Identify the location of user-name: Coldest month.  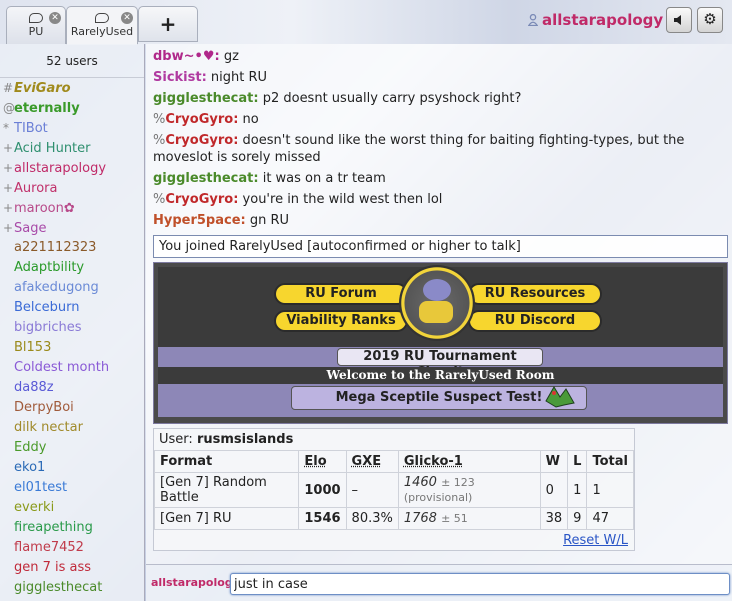
(62, 367).